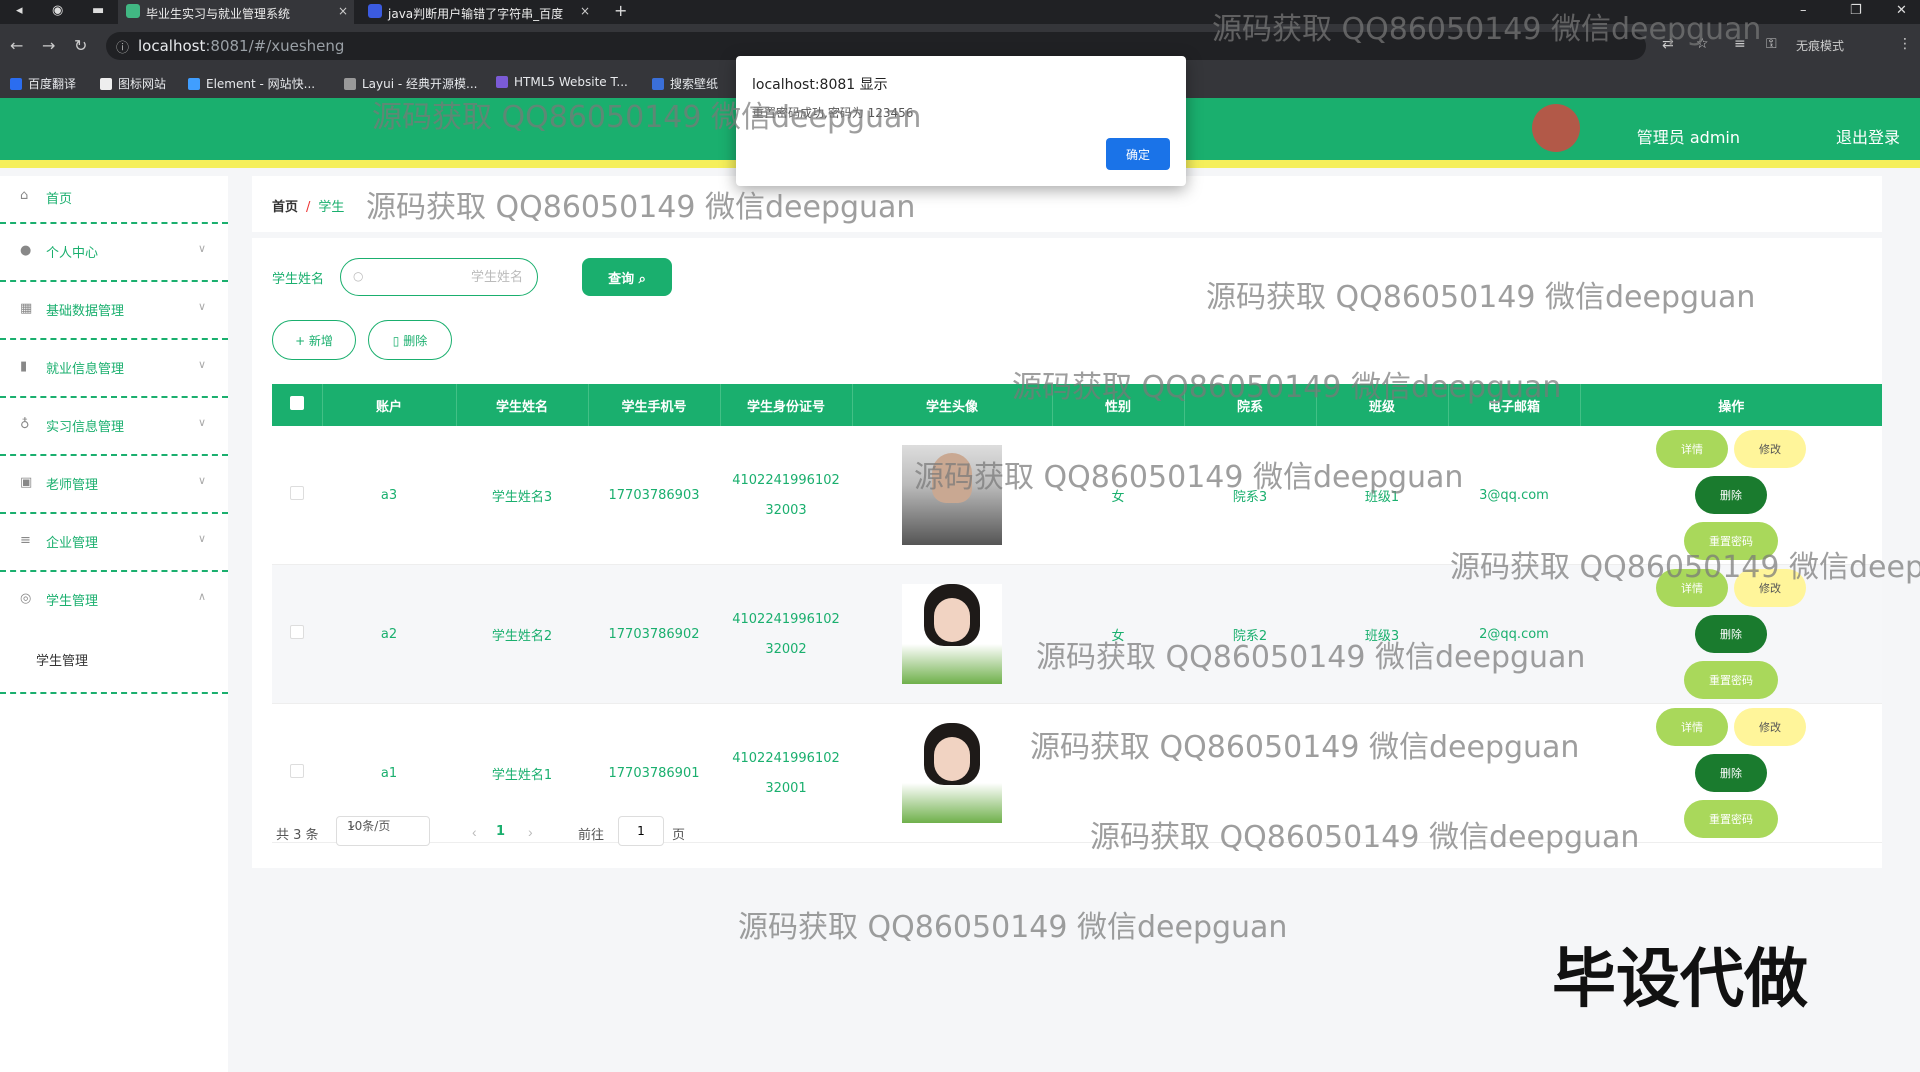 The image size is (1920, 1072). Describe the element at coordinates (114, 543) in the screenshot. I see `sidebar-item-company: ≡ 企业管理 ∨` at that location.